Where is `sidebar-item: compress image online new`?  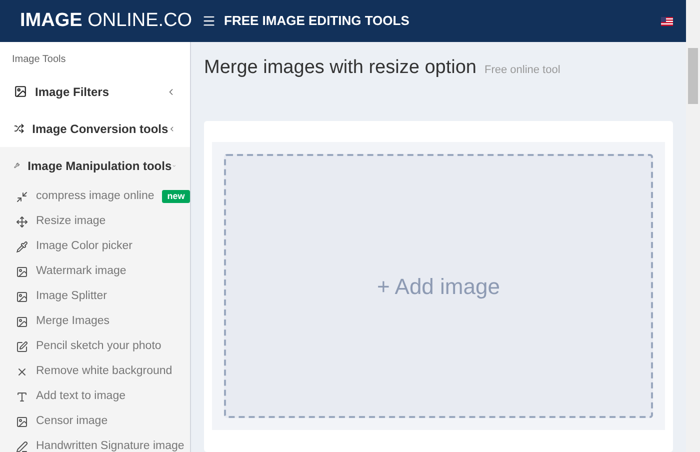 sidebar-item: compress image online new is located at coordinates (95, 196).